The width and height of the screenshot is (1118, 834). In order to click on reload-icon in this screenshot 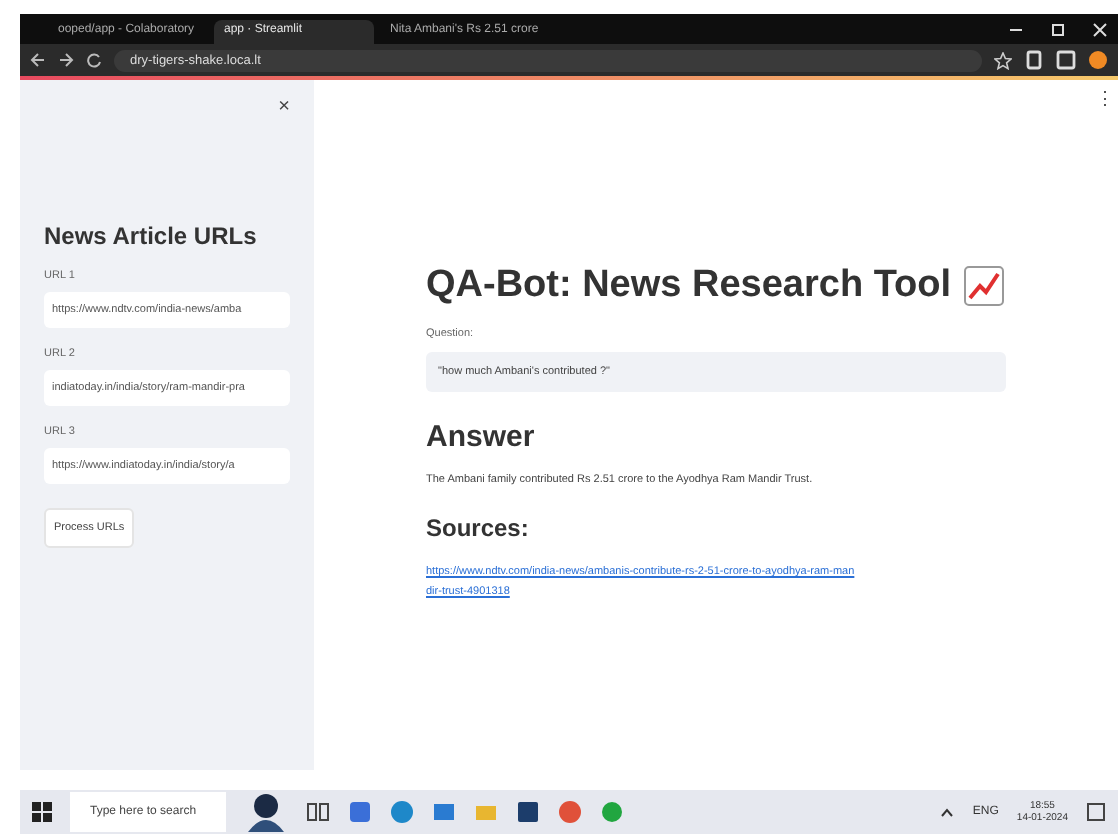, I will do `click(94, 60)`.